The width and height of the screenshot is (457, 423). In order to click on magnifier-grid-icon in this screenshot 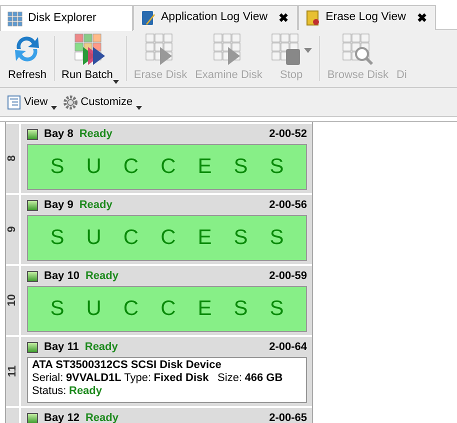, I will do `click(357, 50)`.